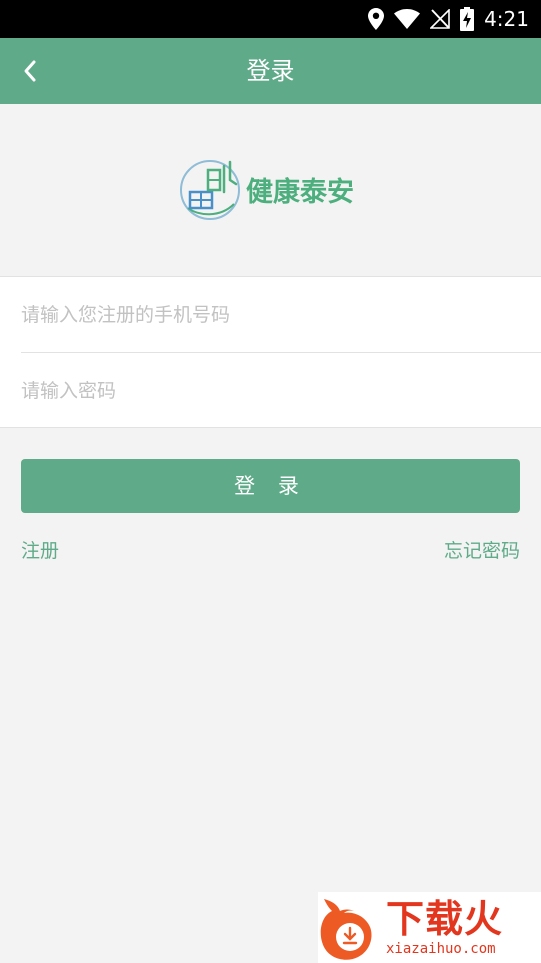 The height and width of the screenshot is (963, 541). I want to click on page-title: 登录, so click(270, 71).